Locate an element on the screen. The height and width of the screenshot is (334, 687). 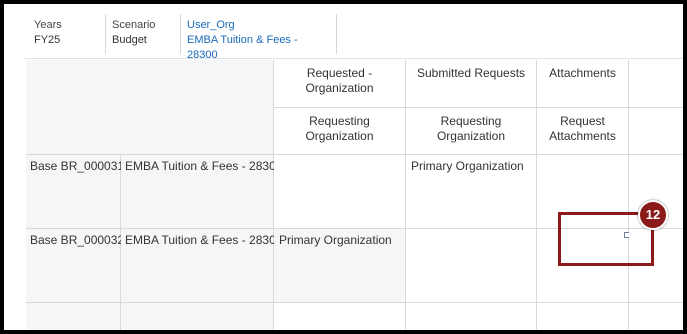
col-header-attachments: Attachments is located at coordinates (583, 84).